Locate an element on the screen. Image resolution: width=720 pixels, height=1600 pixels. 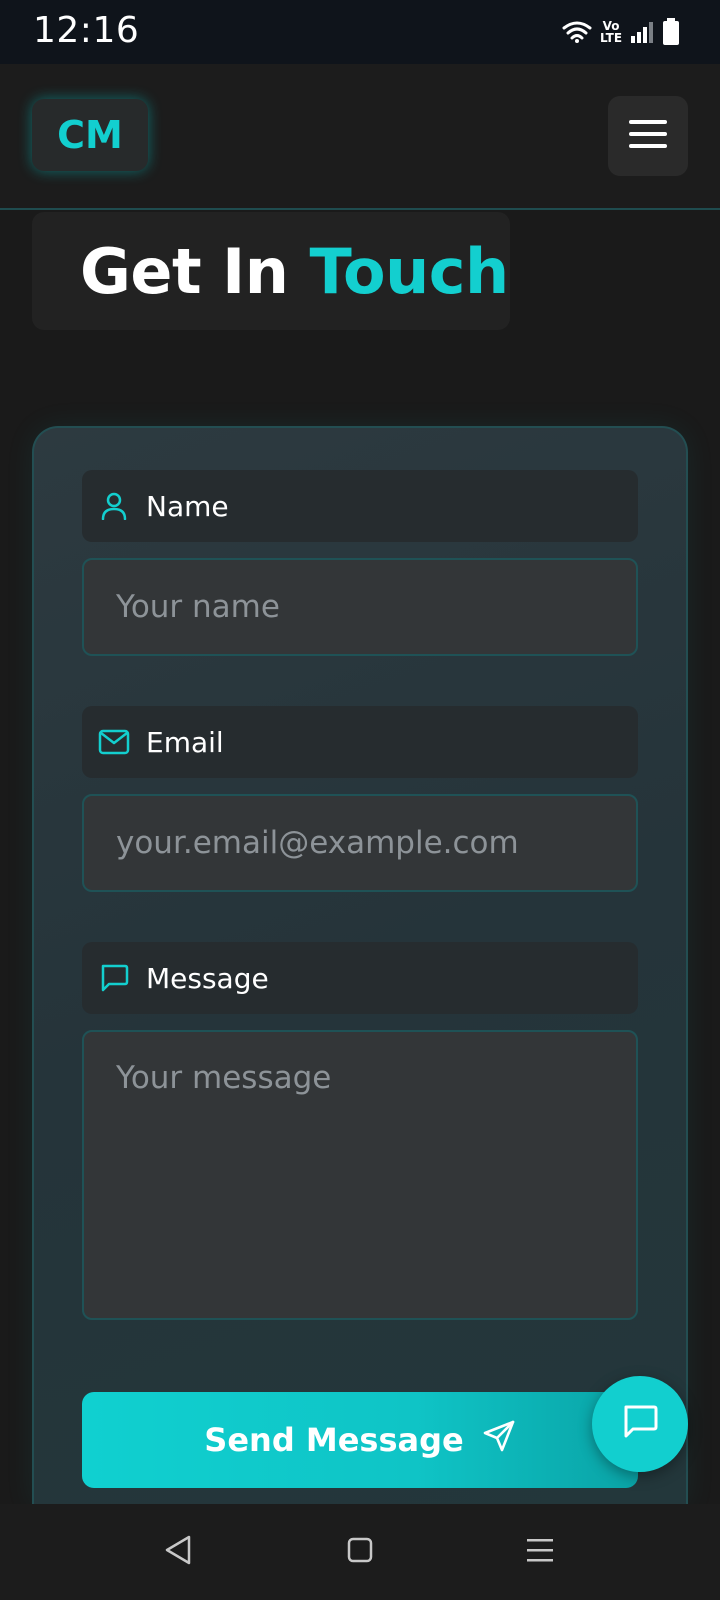
send-message-button: Send Message is located at coordinates (360, 1440).